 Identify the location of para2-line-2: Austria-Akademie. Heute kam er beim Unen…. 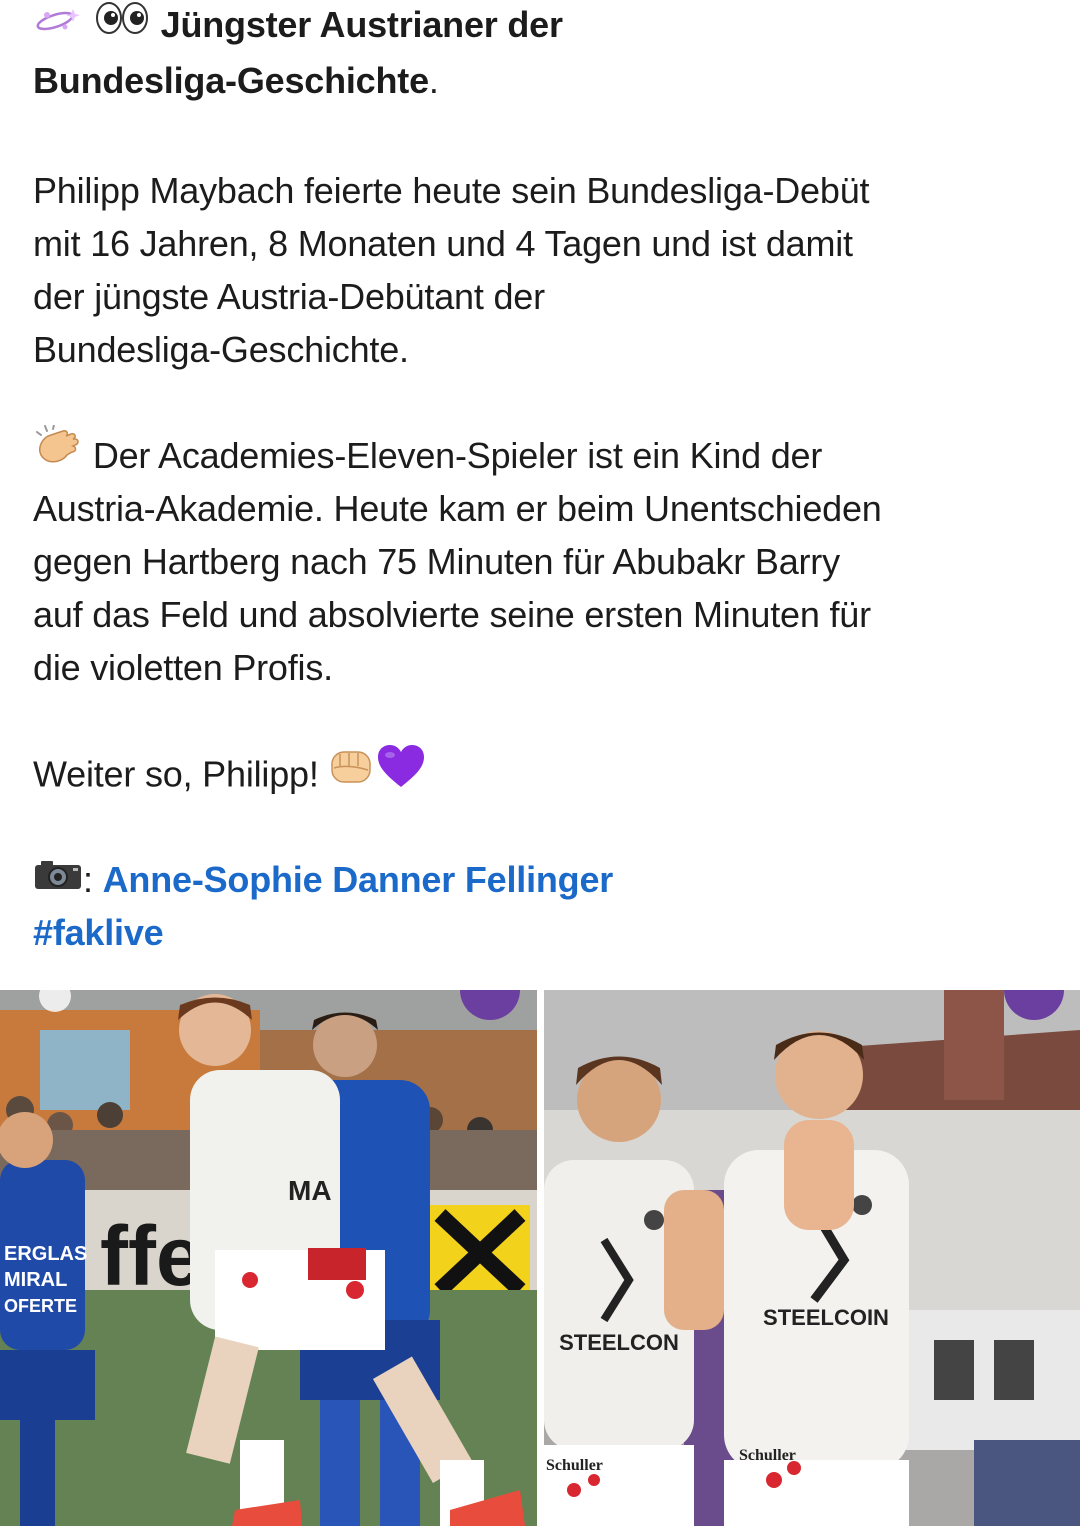
(457, 508).